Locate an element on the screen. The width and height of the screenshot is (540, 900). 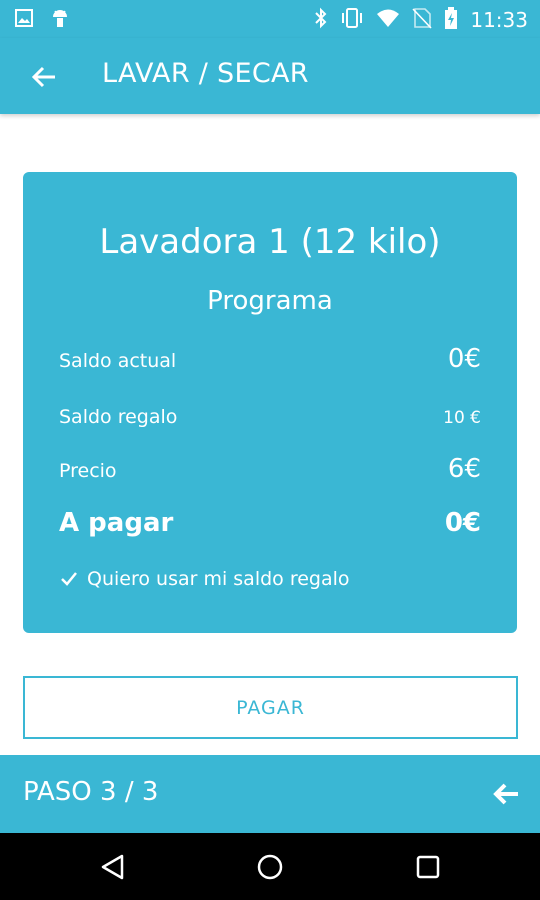
system-nav-bar is located at coordinates (270, 866).